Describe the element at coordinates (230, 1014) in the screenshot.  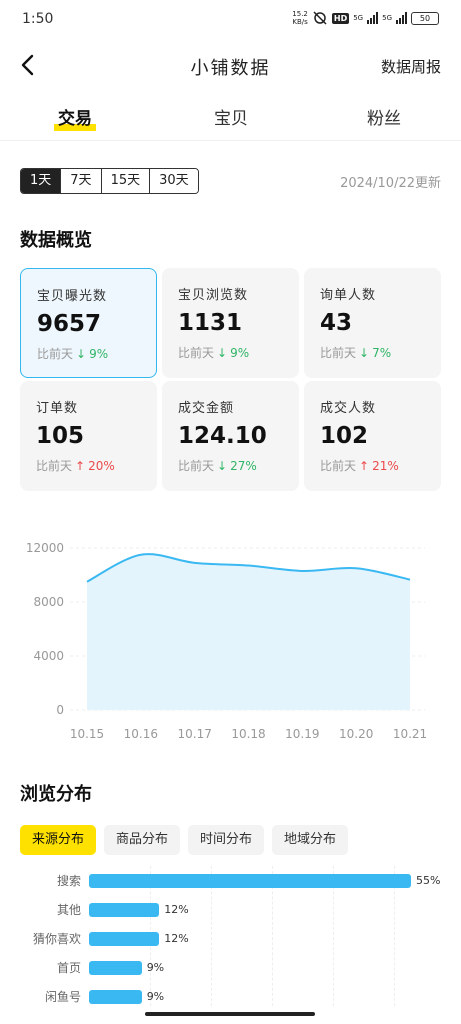
I see `home-indicator` at that location.